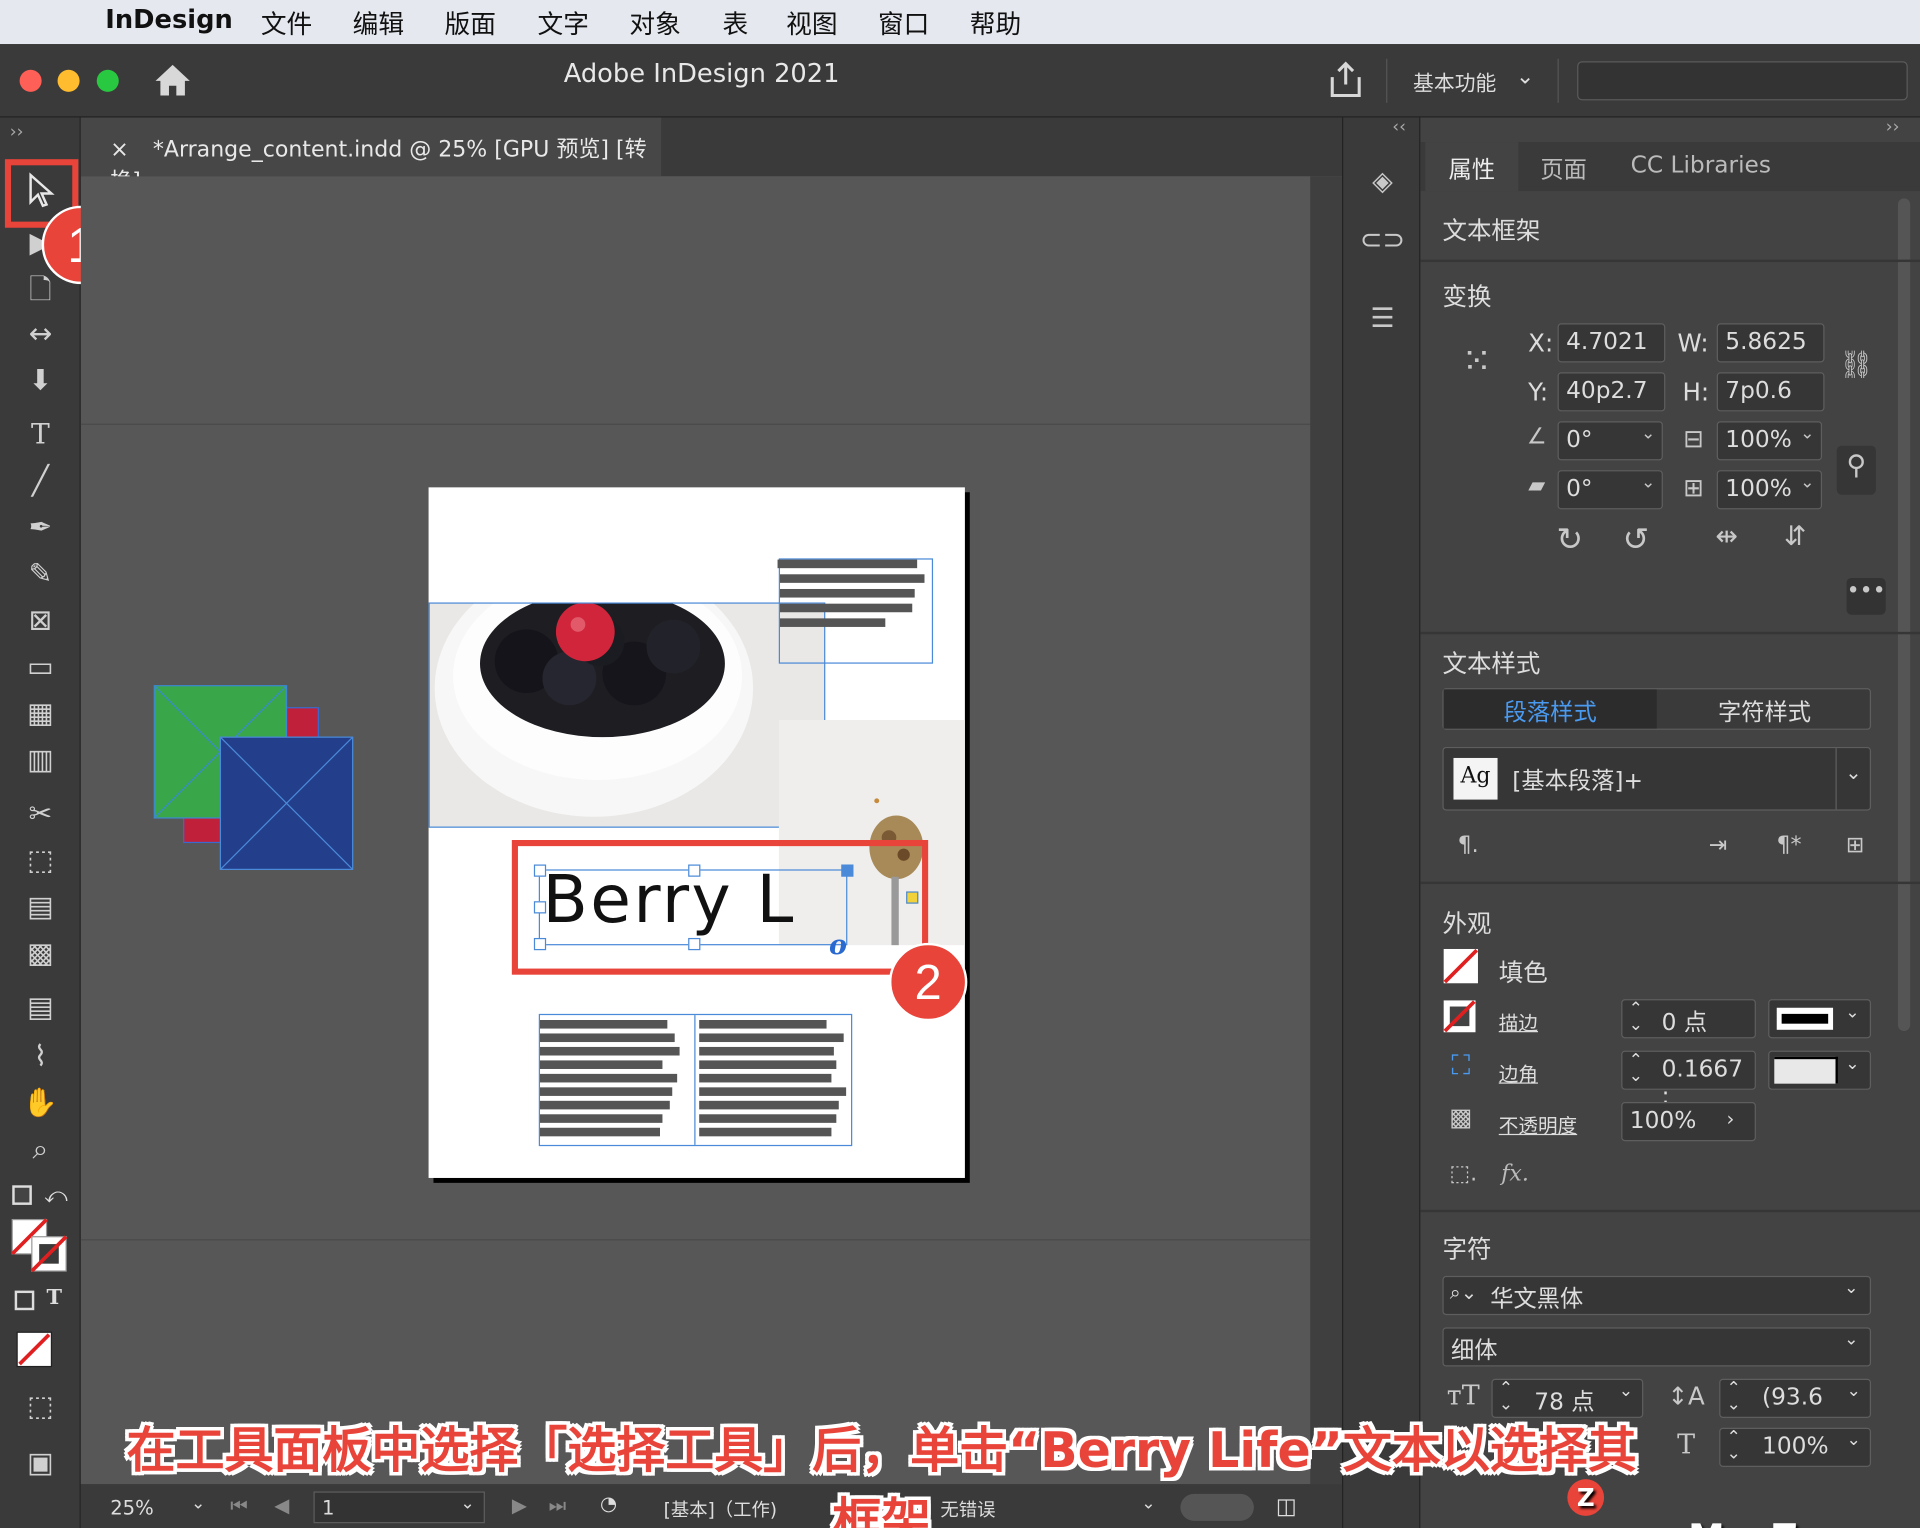 The image size is (1920, 1528). What do you see at coordinates (1570, 540) in the screenshot?
I see `rotate-clockwise-icon: ↻` at bounding box center [1570, 540].